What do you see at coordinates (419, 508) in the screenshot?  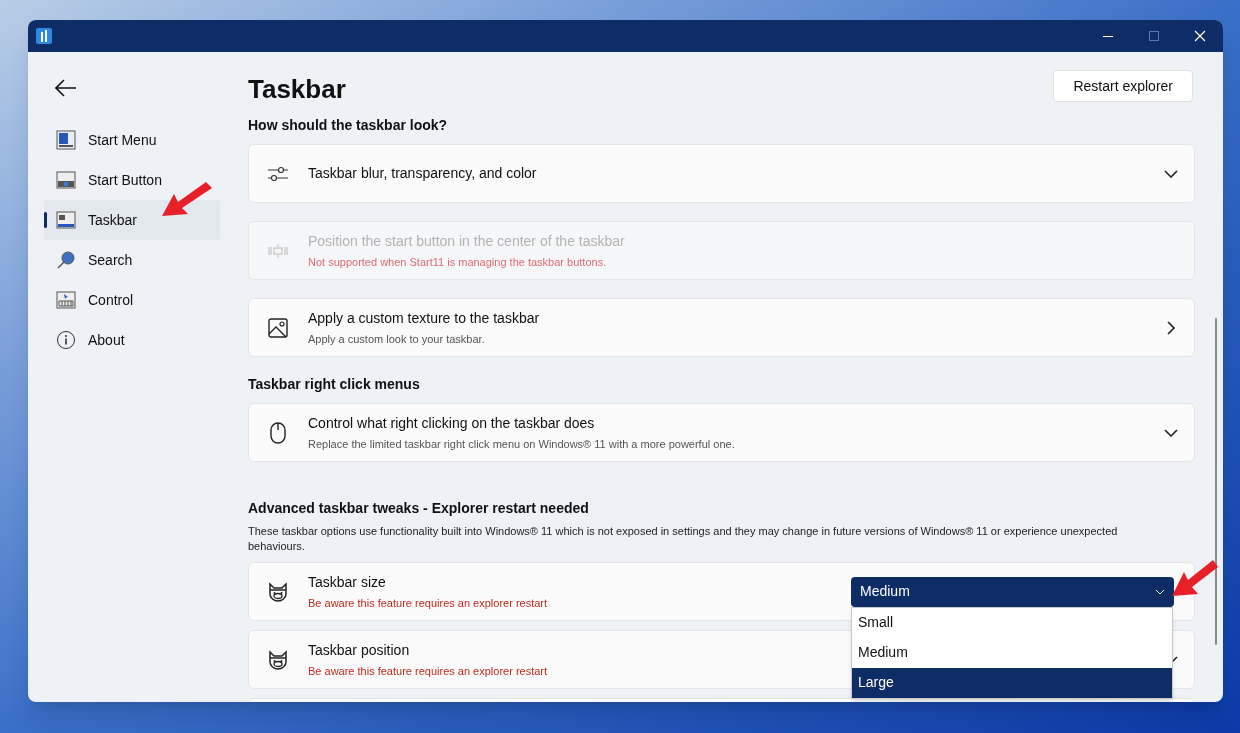 I see `section-heading: Advanced taskbar tweaks - Explorer restart needed` at bounding box center [419, 508].